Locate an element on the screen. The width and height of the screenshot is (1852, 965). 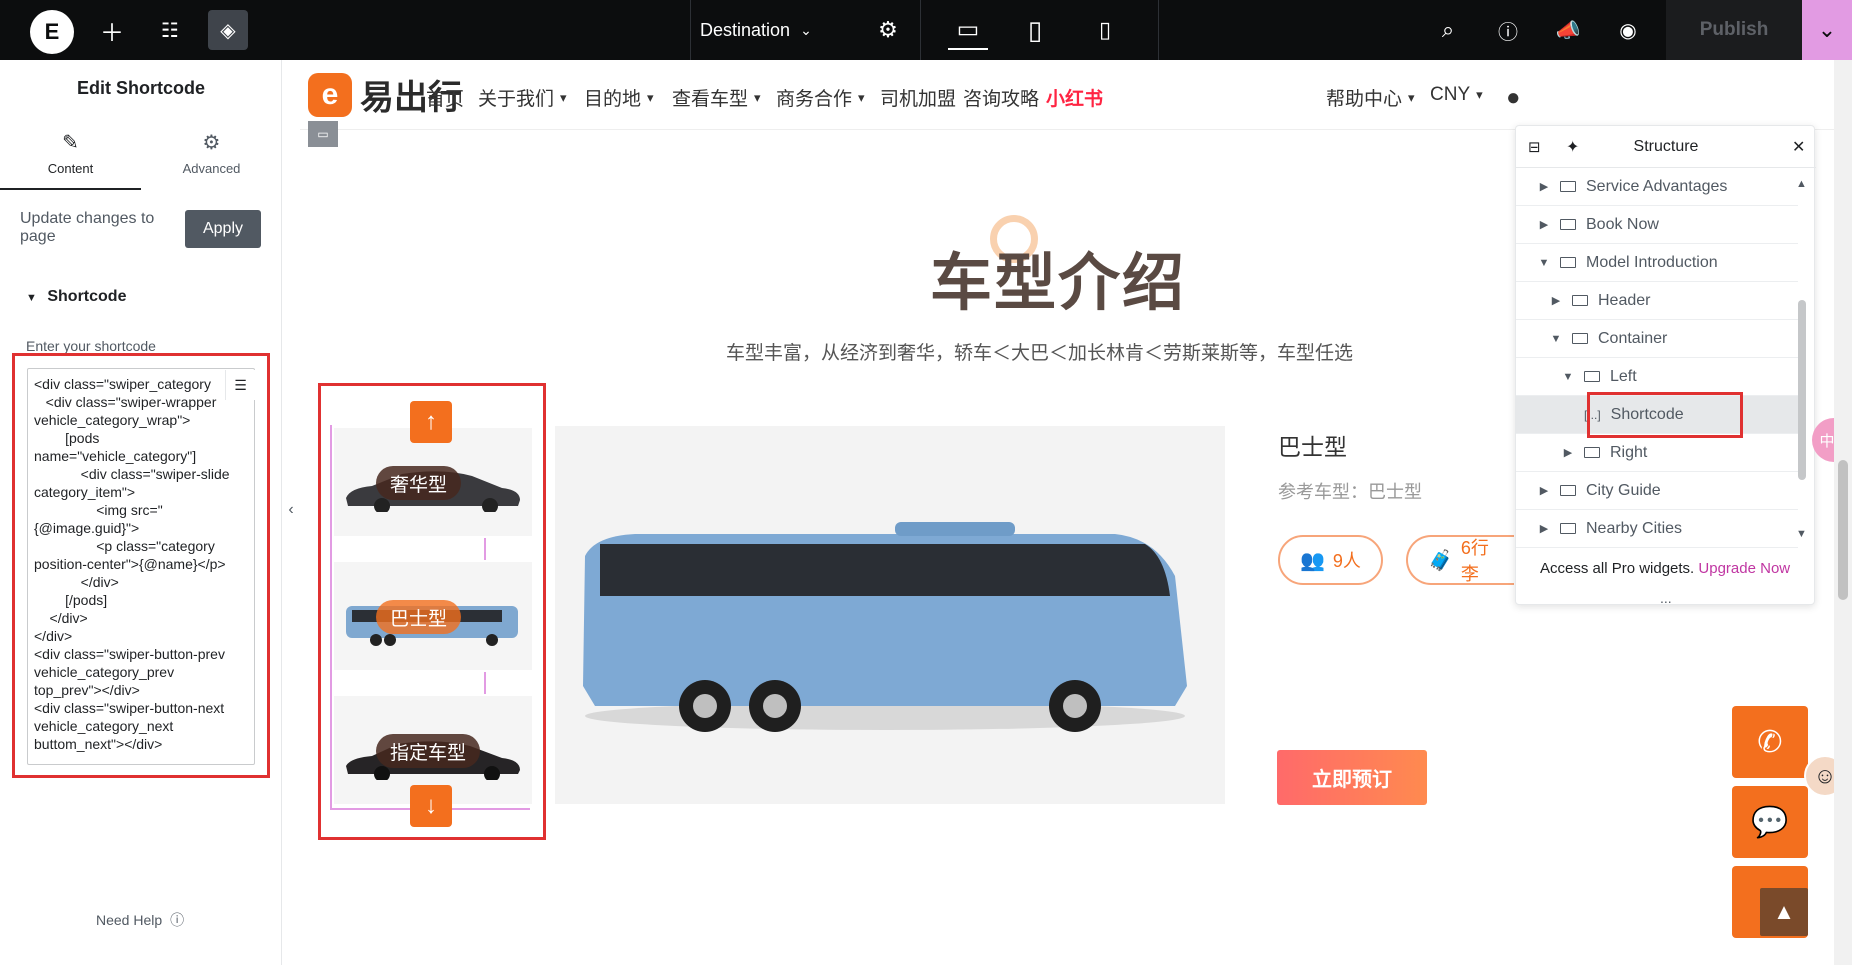
structure-item-label: Header is located at coordinates (1624, 300).